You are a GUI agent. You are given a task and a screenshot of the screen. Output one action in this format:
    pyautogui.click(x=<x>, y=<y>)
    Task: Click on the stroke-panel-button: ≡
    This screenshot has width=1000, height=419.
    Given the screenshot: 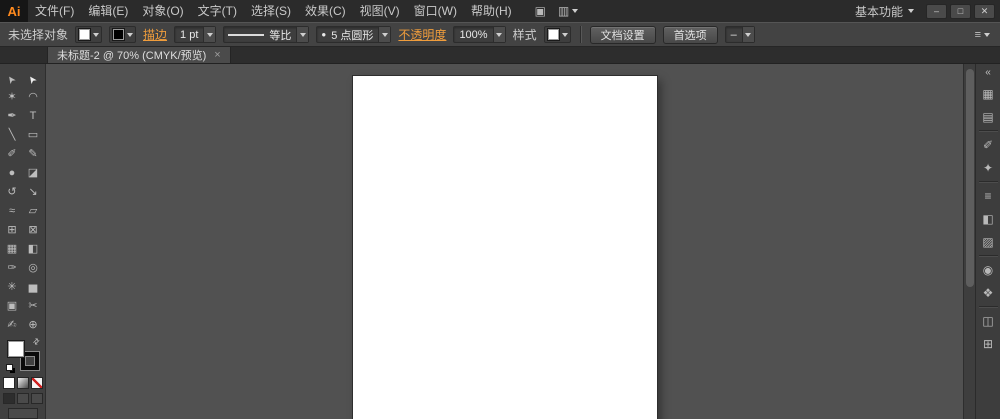 What is the action you would take?
    pyautogui.click(x=988, y=195)
    